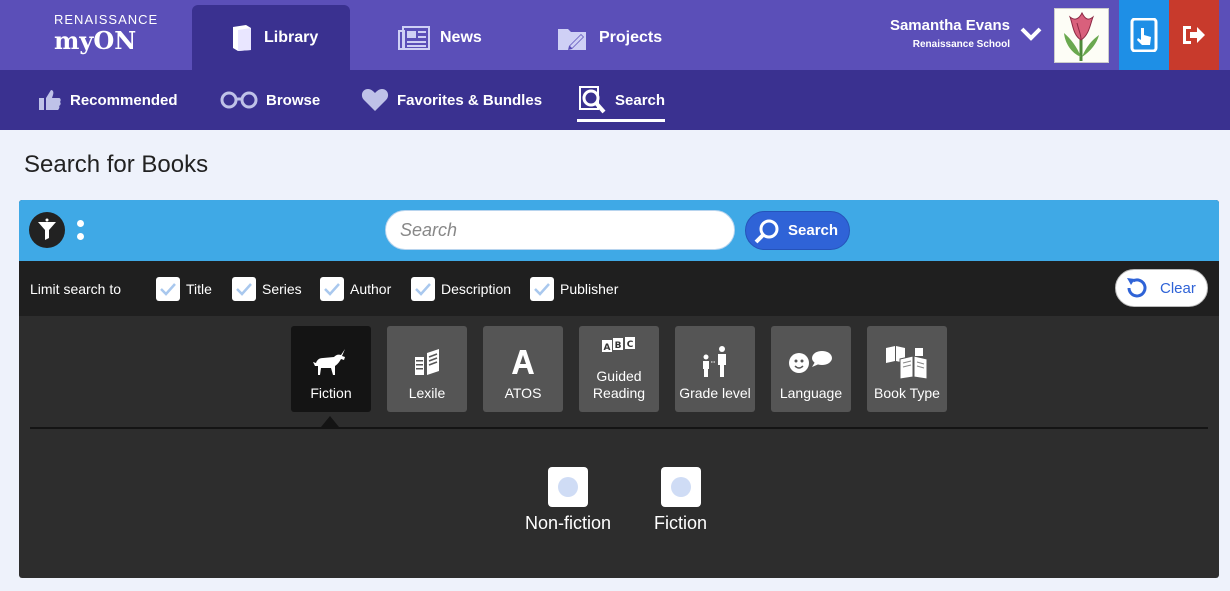  Describe the element at coordinates (50, 100) in the screenshot. I see `thumbs-up-icon` at that location.